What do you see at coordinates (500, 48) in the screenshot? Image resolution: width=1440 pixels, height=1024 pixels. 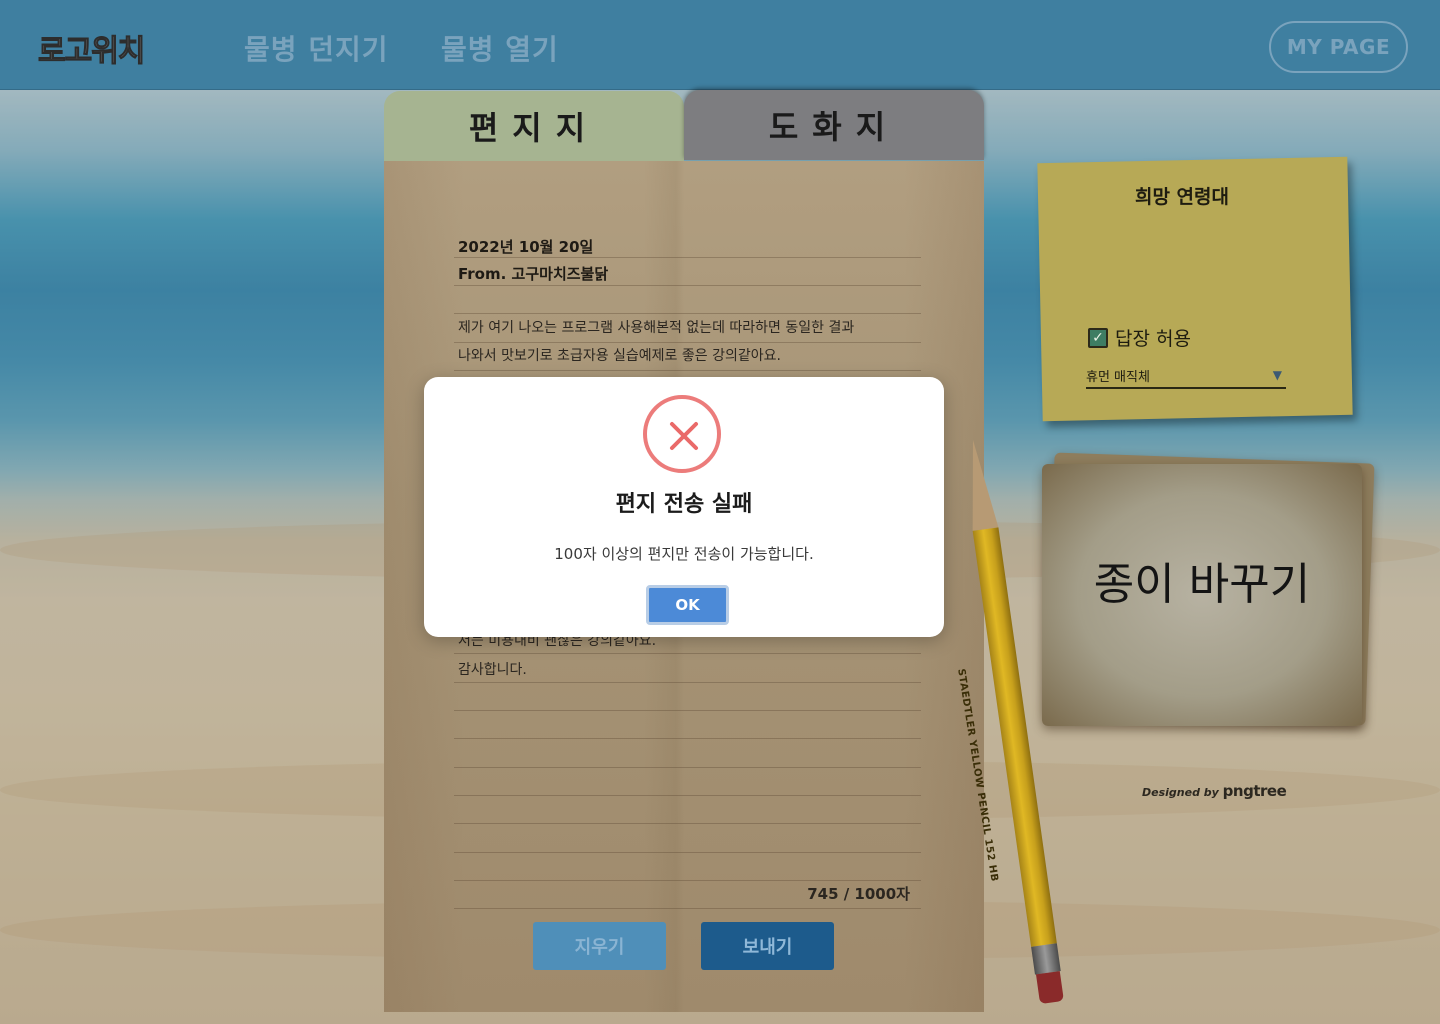 I see `nav-link-open-bottle: 물병 열기` at bounding box center [500, 48].